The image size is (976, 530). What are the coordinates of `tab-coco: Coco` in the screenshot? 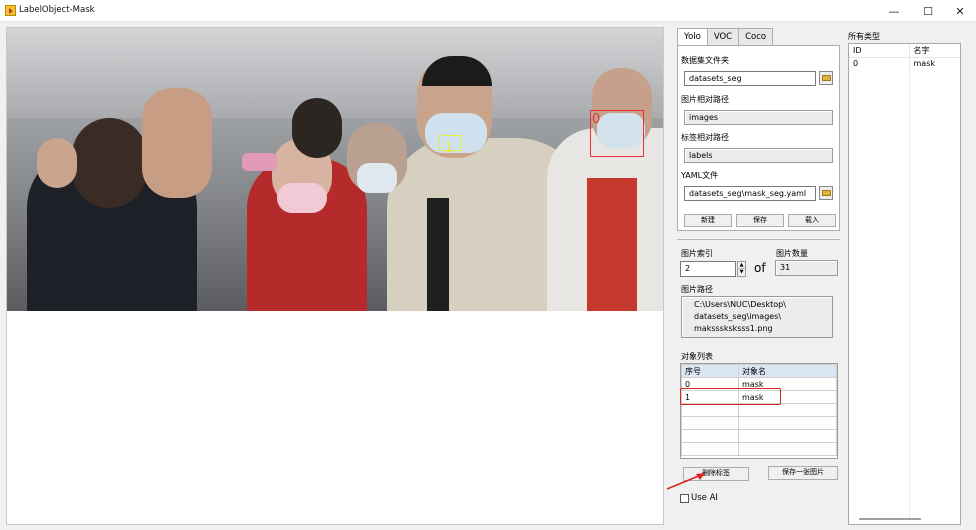 It's located at (756, 36).